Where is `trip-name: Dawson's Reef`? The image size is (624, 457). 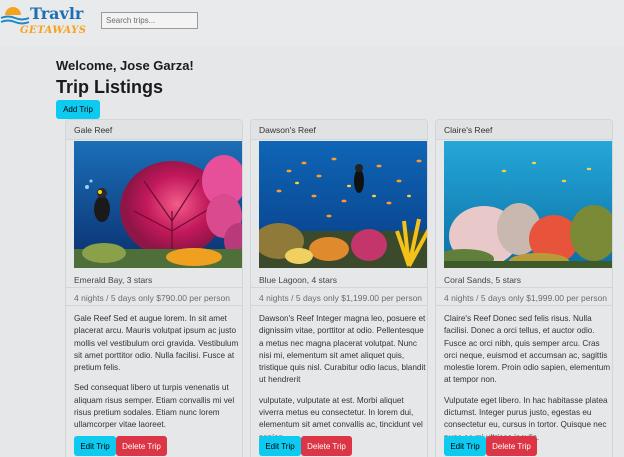
trip-name: Dawson's Reef is located at coordinates (339, 130).